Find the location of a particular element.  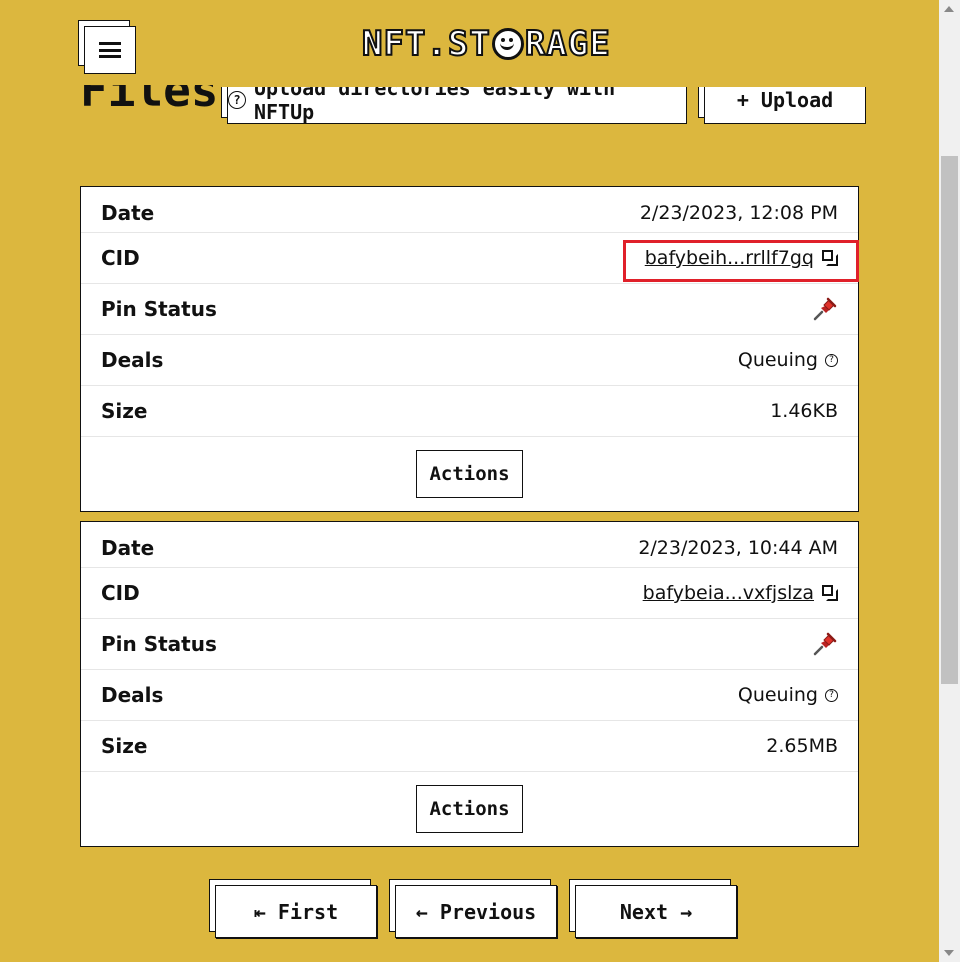

vertical-scrollbar is located at coordinates (949, 481).